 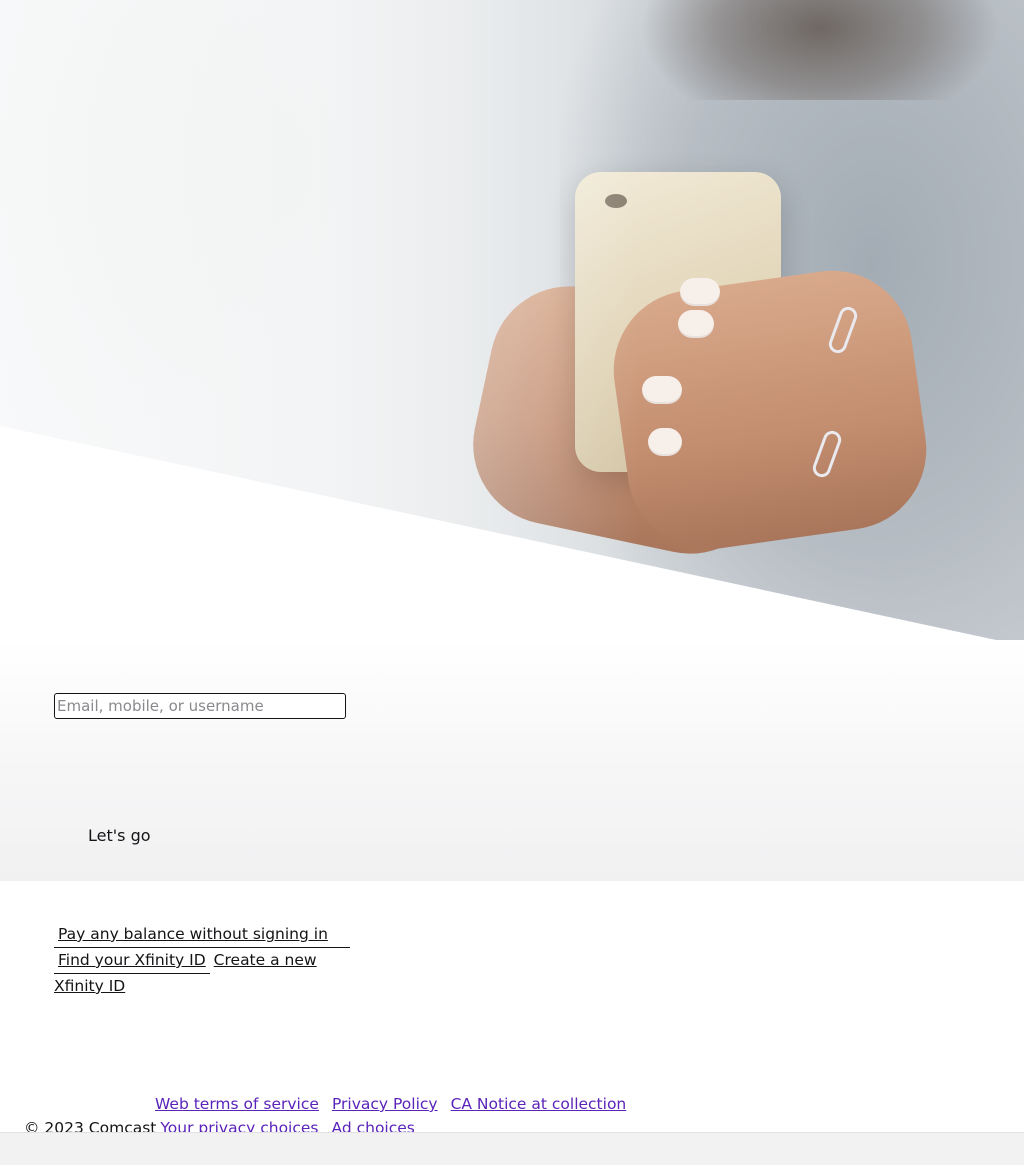 What do you see at coordinates (237, 1104) in the screenshot?
I see `web-terms-link: Web terms of service` at bounding box center [237, 1104].